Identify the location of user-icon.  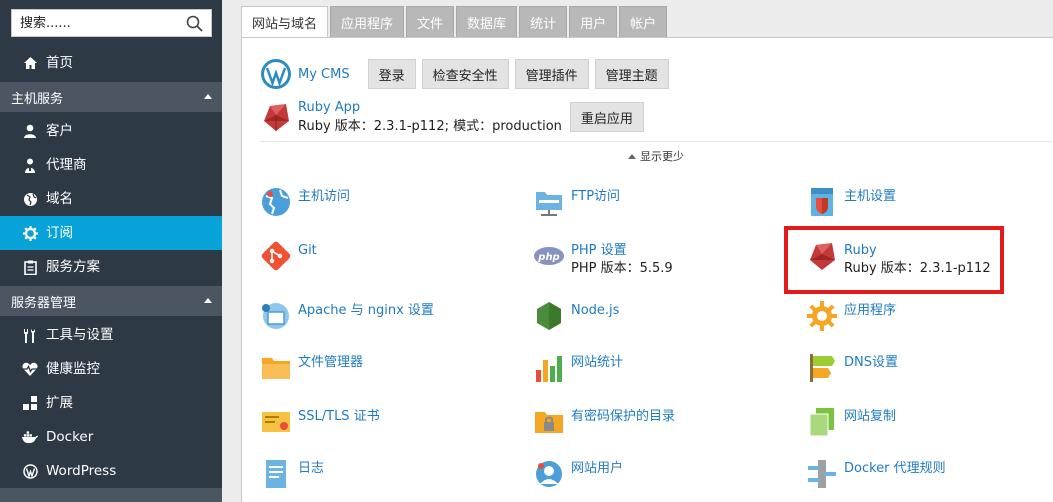
(30, 131).